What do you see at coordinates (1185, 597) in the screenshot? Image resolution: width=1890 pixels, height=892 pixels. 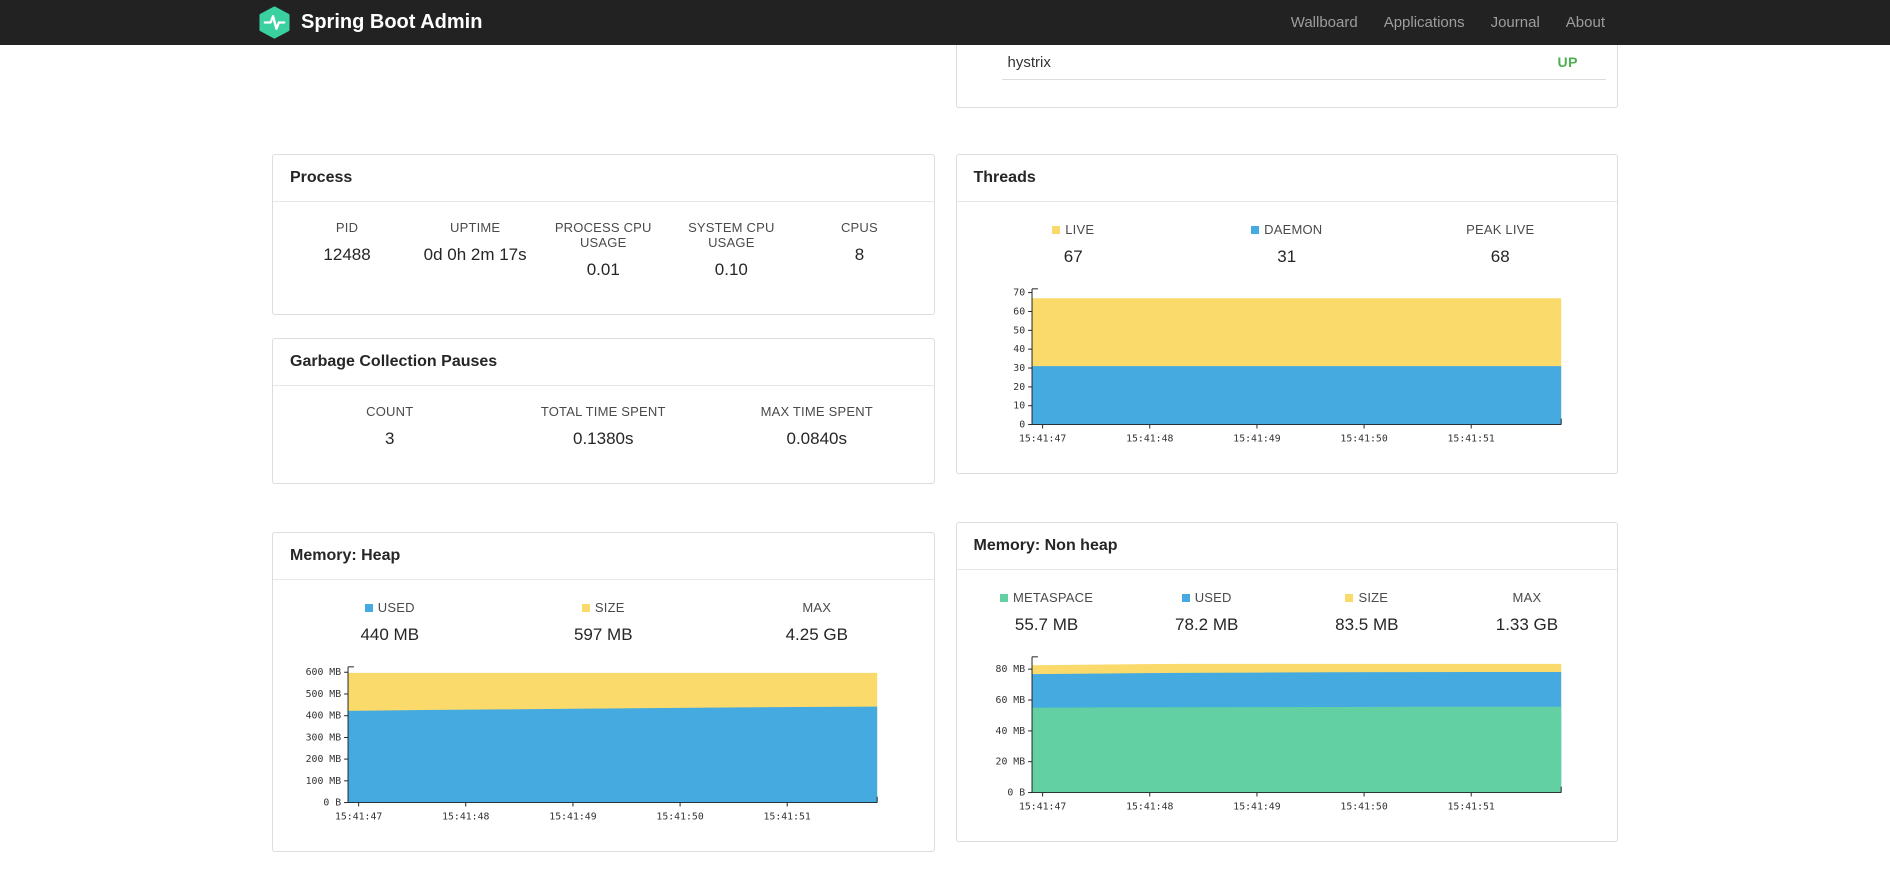 I see `nonheap-used-swatch` at bounding box center [1185, 597].